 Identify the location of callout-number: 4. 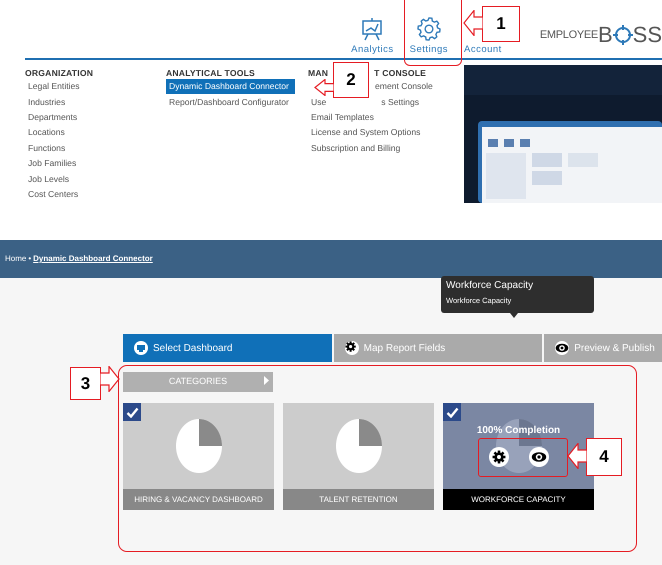
(604, 457).